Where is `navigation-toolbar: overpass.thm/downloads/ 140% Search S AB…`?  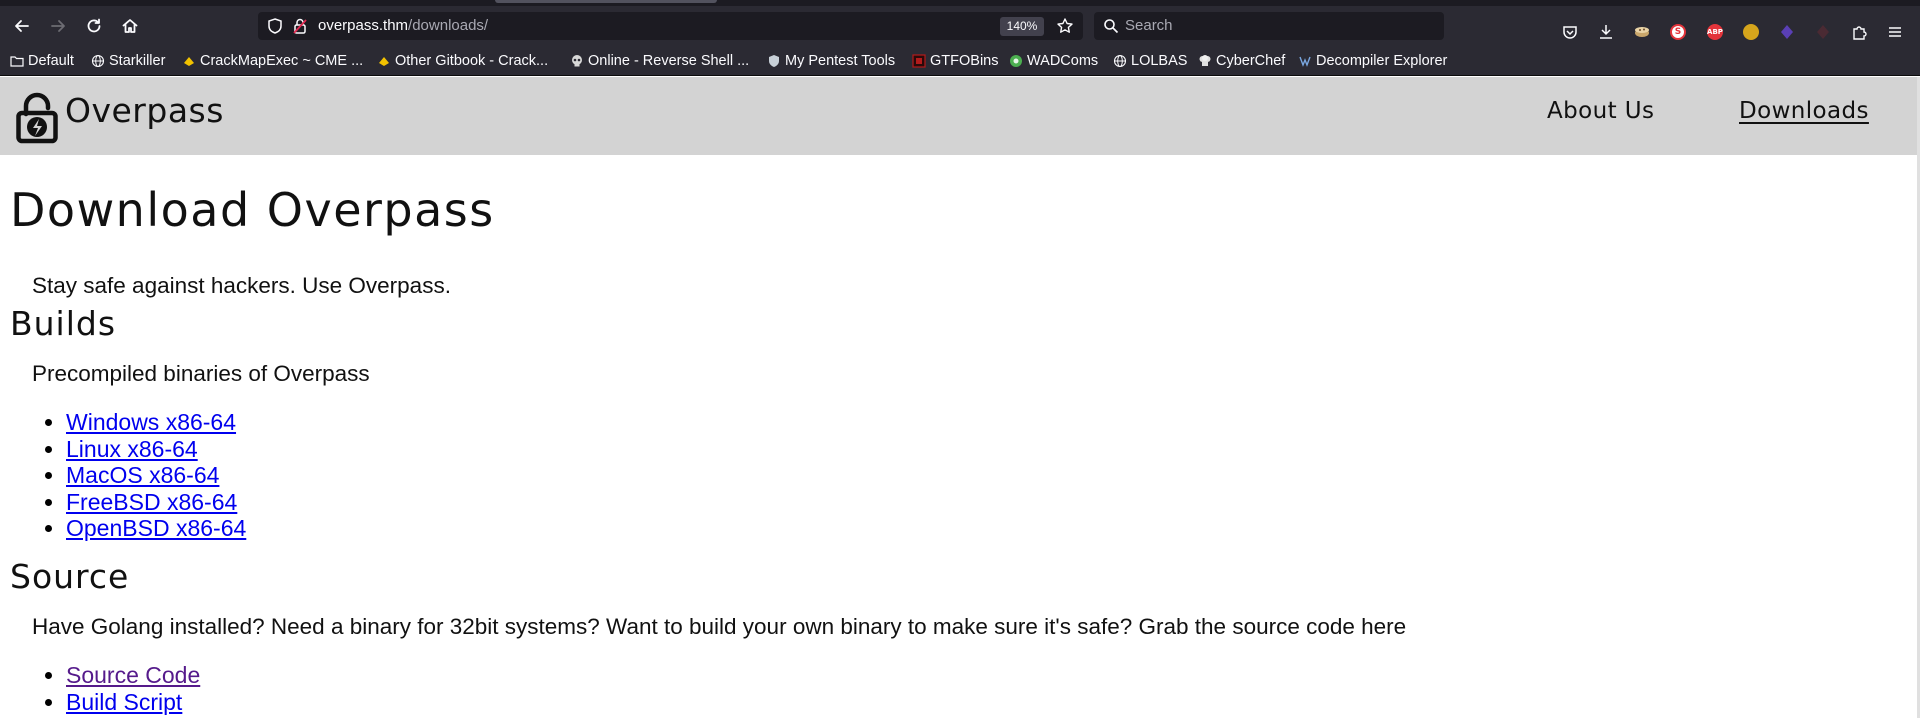 navigation-toolbar: overpass.thm/downloads/ 140% Search S AB… is located at coordinates (960, 26).